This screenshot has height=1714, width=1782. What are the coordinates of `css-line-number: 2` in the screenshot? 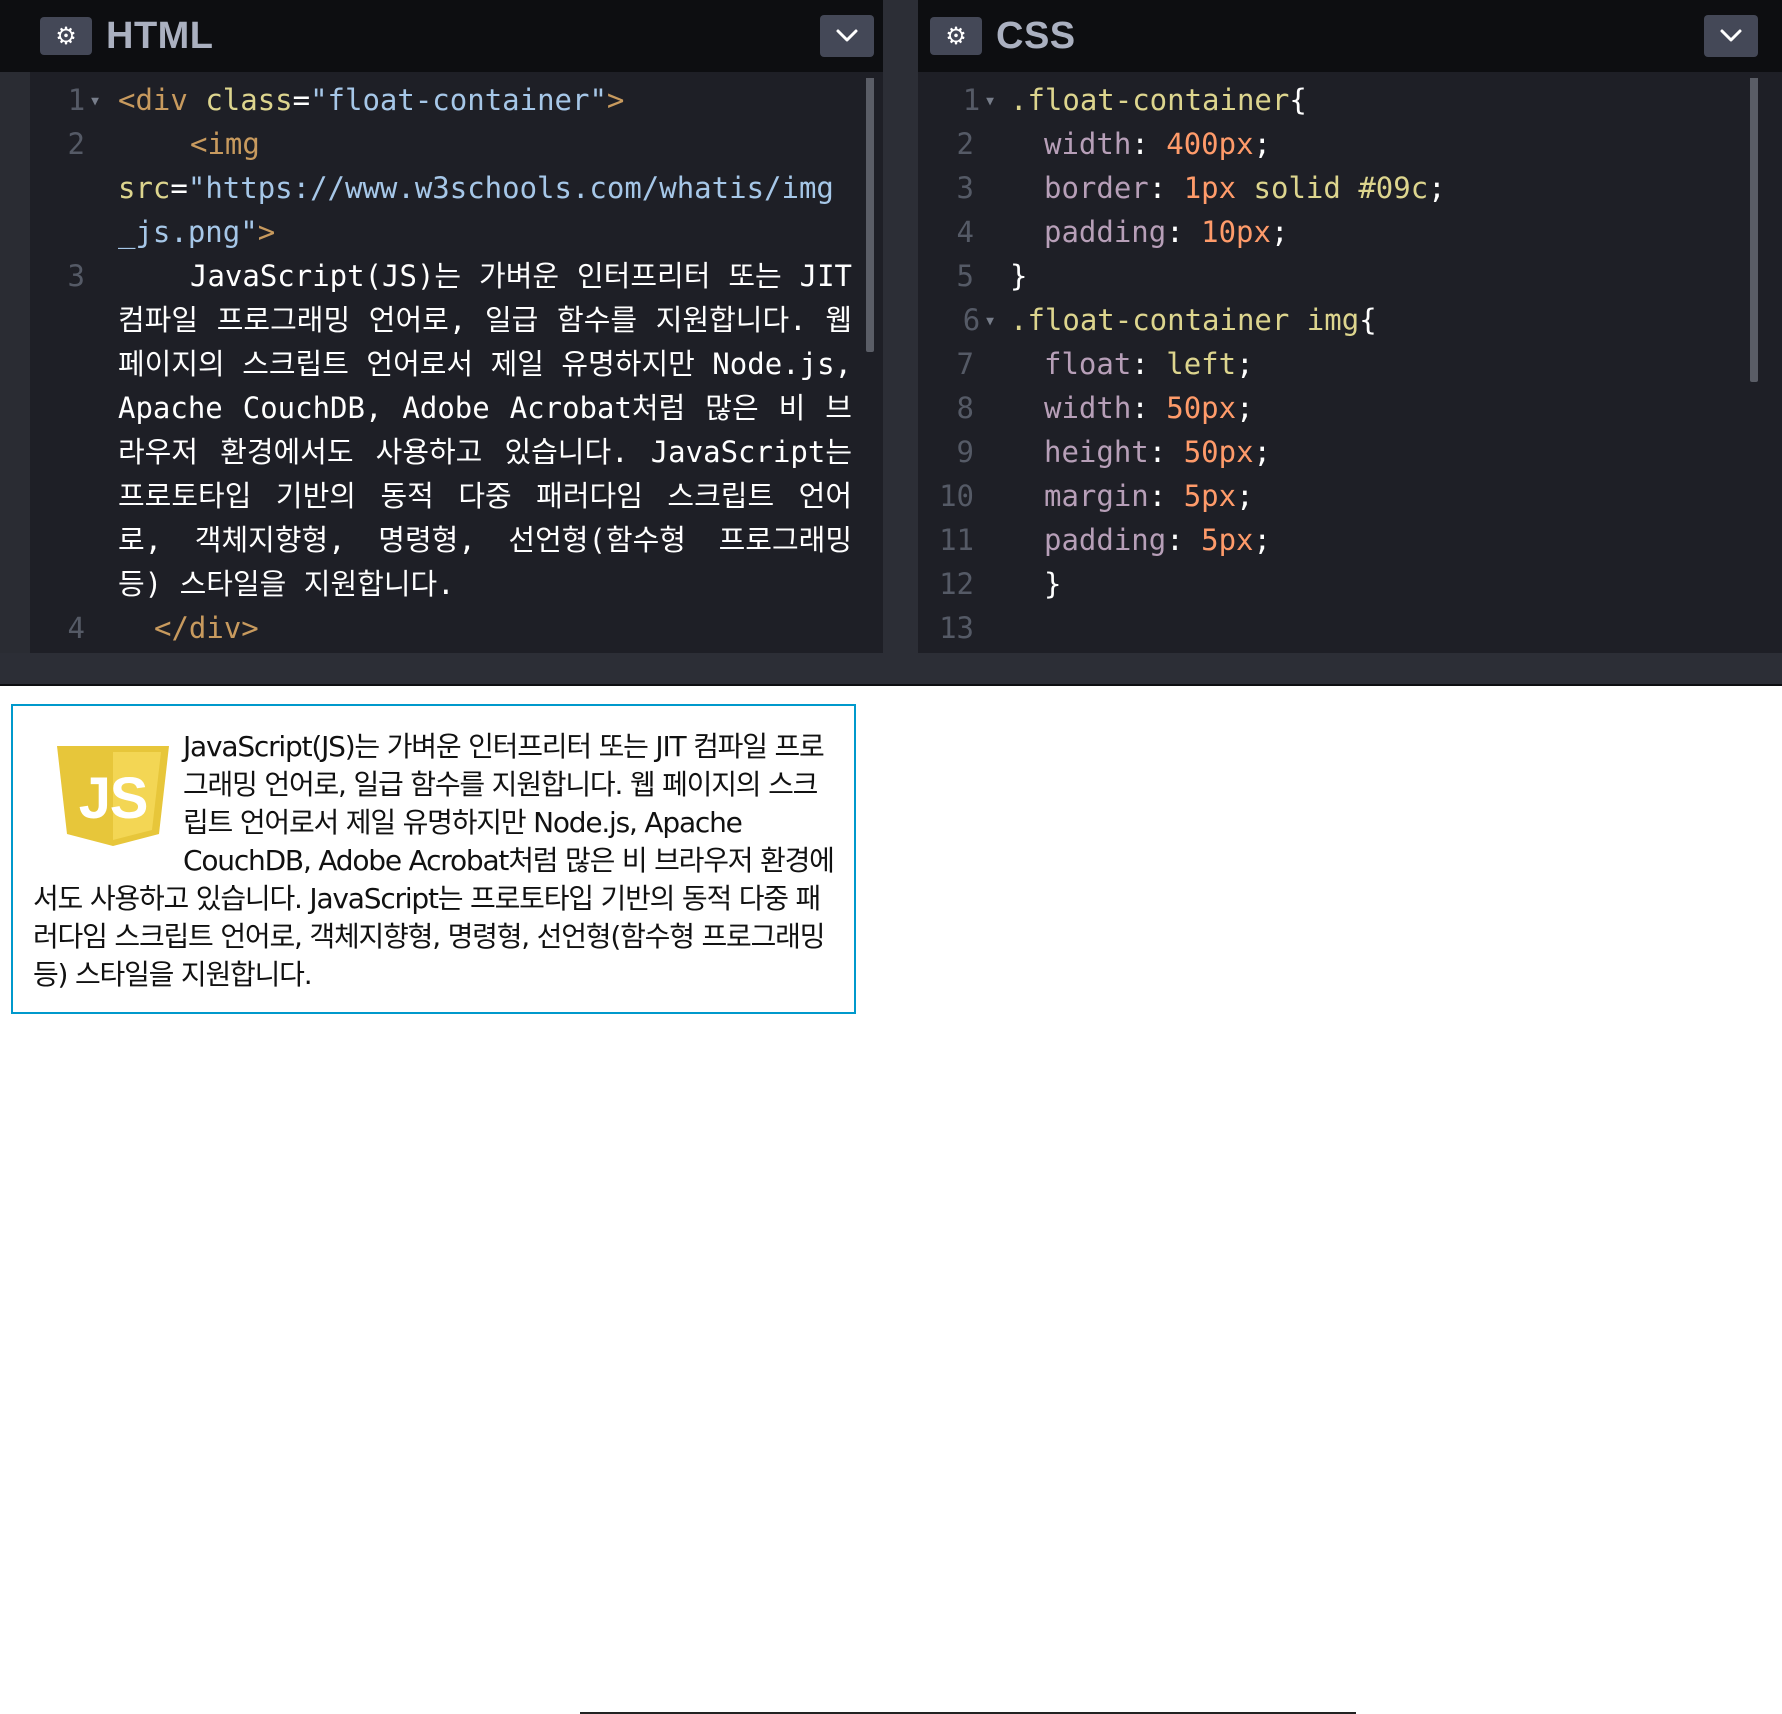 It's located at (965, 144).